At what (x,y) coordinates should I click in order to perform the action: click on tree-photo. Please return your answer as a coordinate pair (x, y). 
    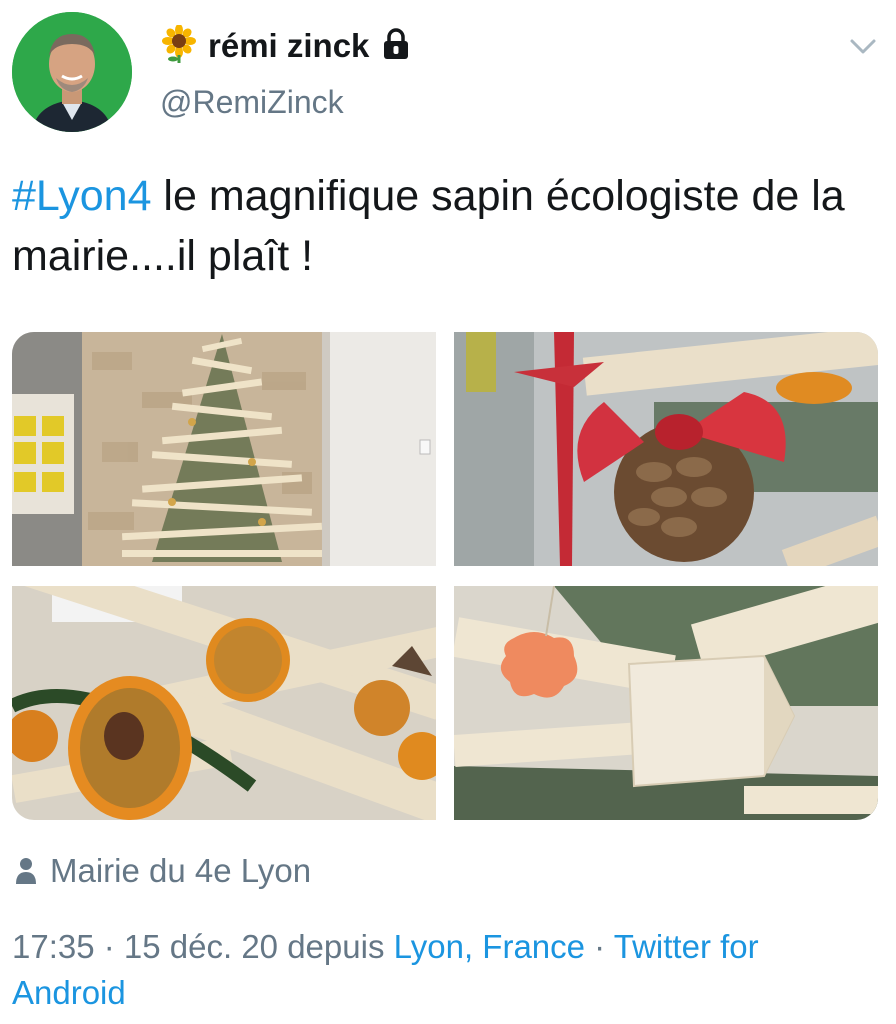
    Looking at the image, I should click on (224, 449).